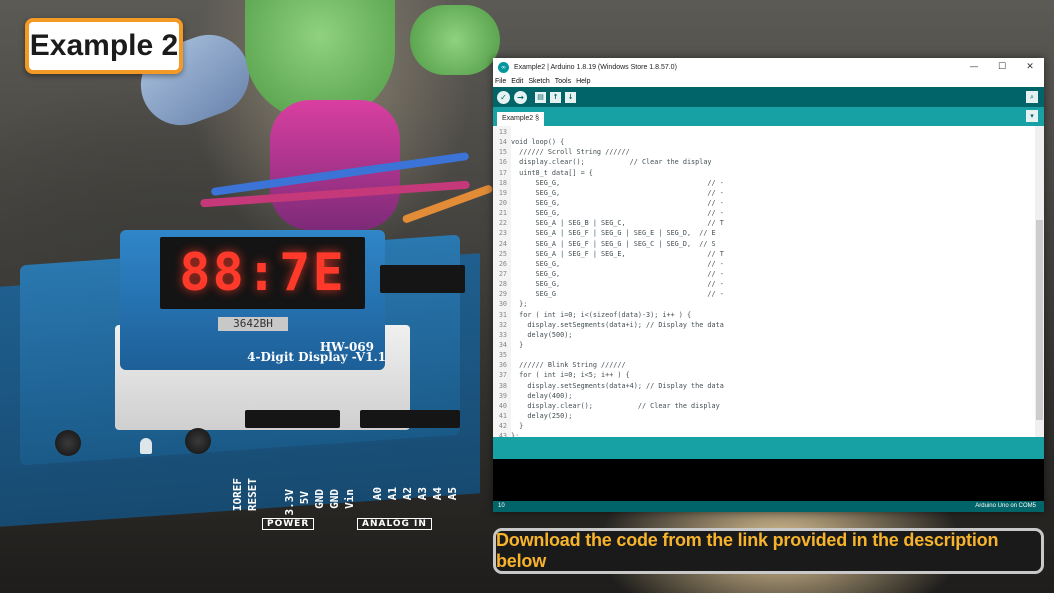  I want to click on line-number: 39, so click(502, 395).